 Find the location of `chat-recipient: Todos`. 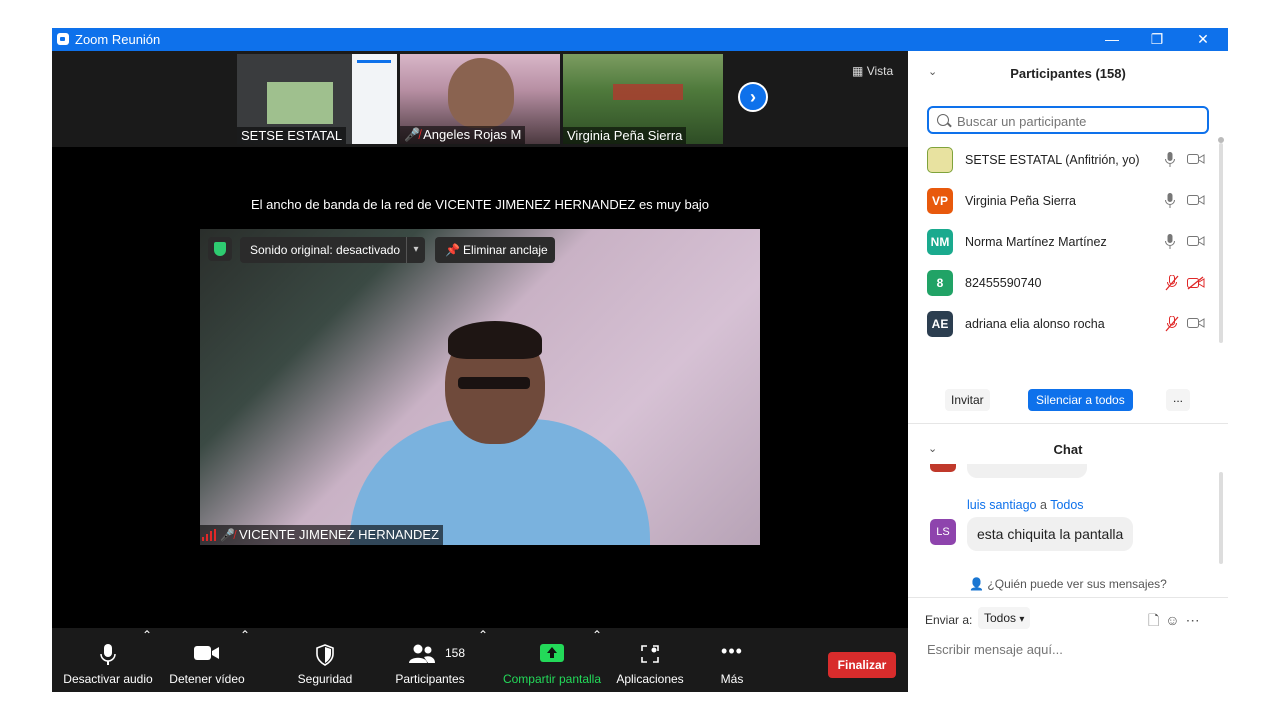

chat-recipient: Todos is located at coordinates (1066, 505).